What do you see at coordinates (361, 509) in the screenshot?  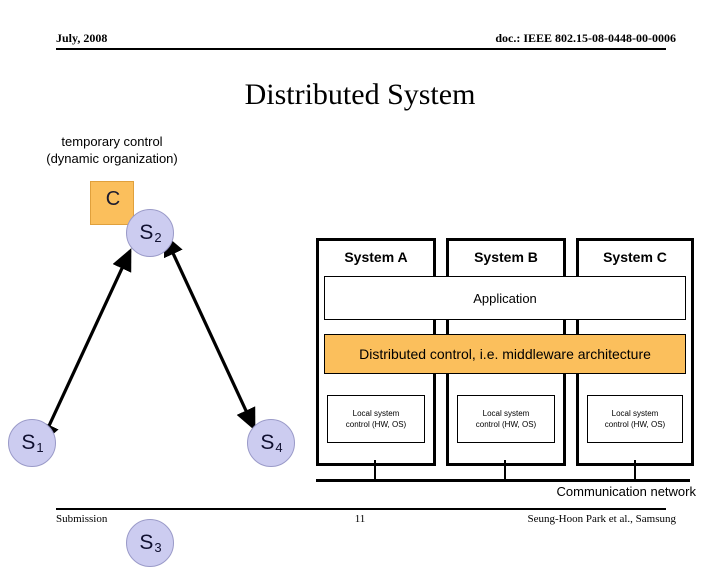 I see `footer-divider` at bounding box center [361, 509].